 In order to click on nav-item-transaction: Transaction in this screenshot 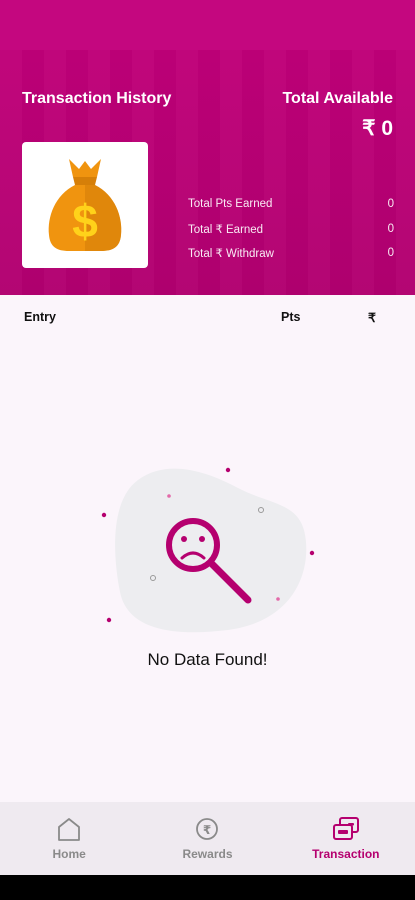, I will do `click(346, 838)`.